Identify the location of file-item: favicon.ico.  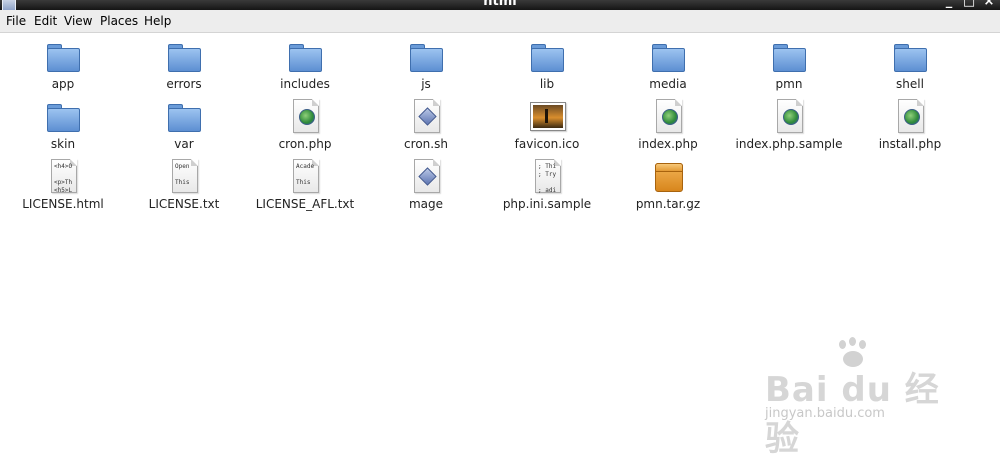
(547, 125).